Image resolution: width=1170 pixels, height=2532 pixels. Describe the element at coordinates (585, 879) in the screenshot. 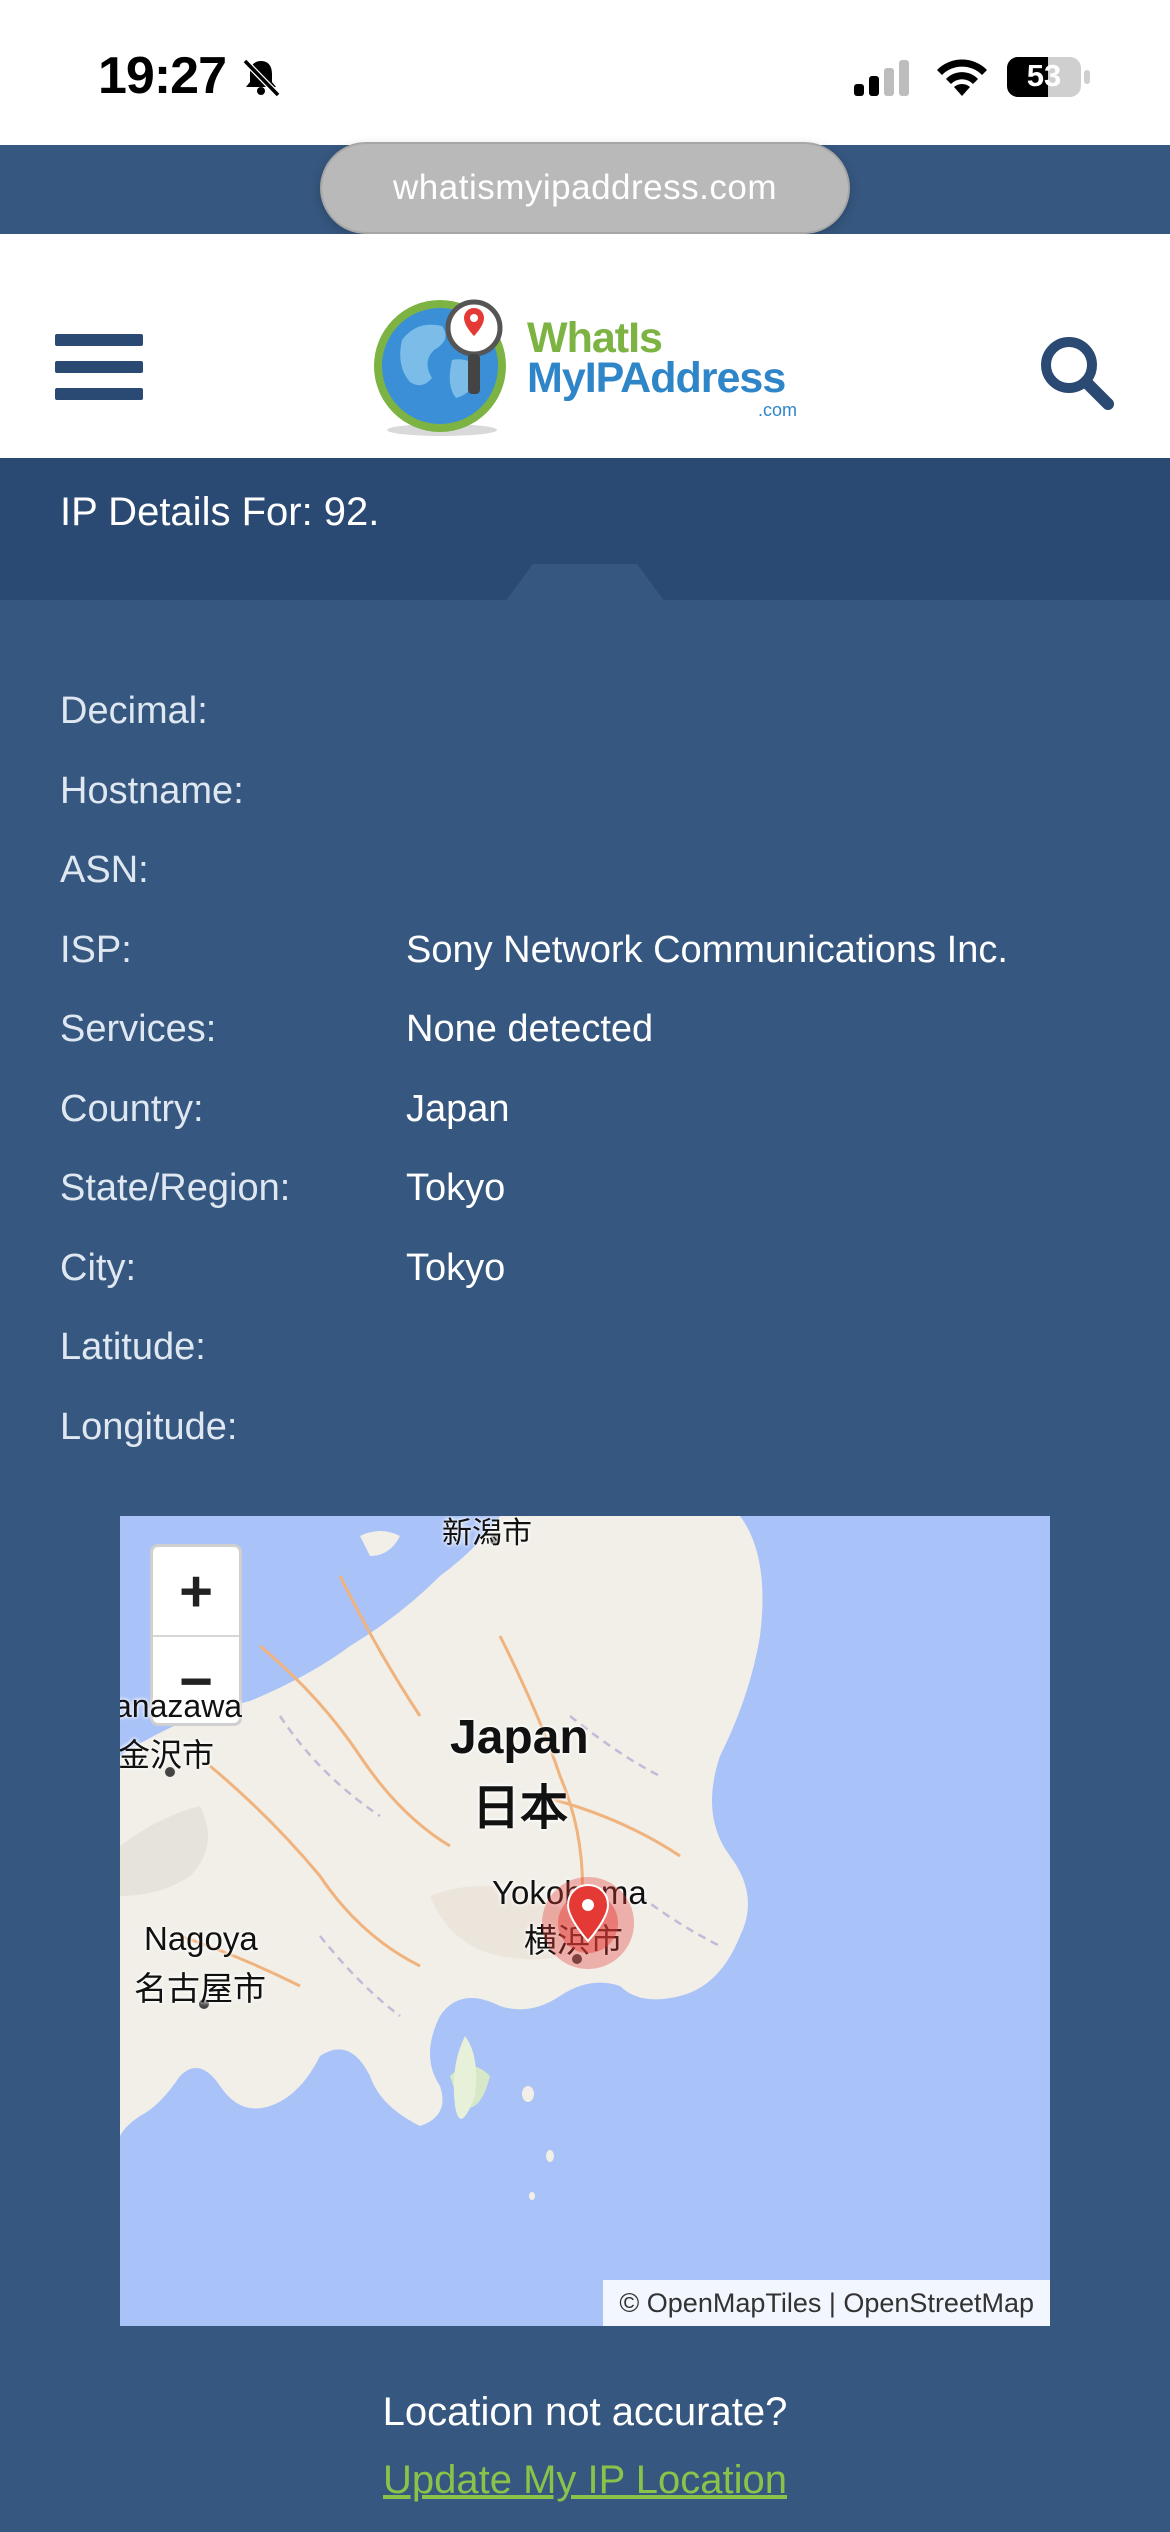

I see `detail-row-asn: ASN:` at that location.